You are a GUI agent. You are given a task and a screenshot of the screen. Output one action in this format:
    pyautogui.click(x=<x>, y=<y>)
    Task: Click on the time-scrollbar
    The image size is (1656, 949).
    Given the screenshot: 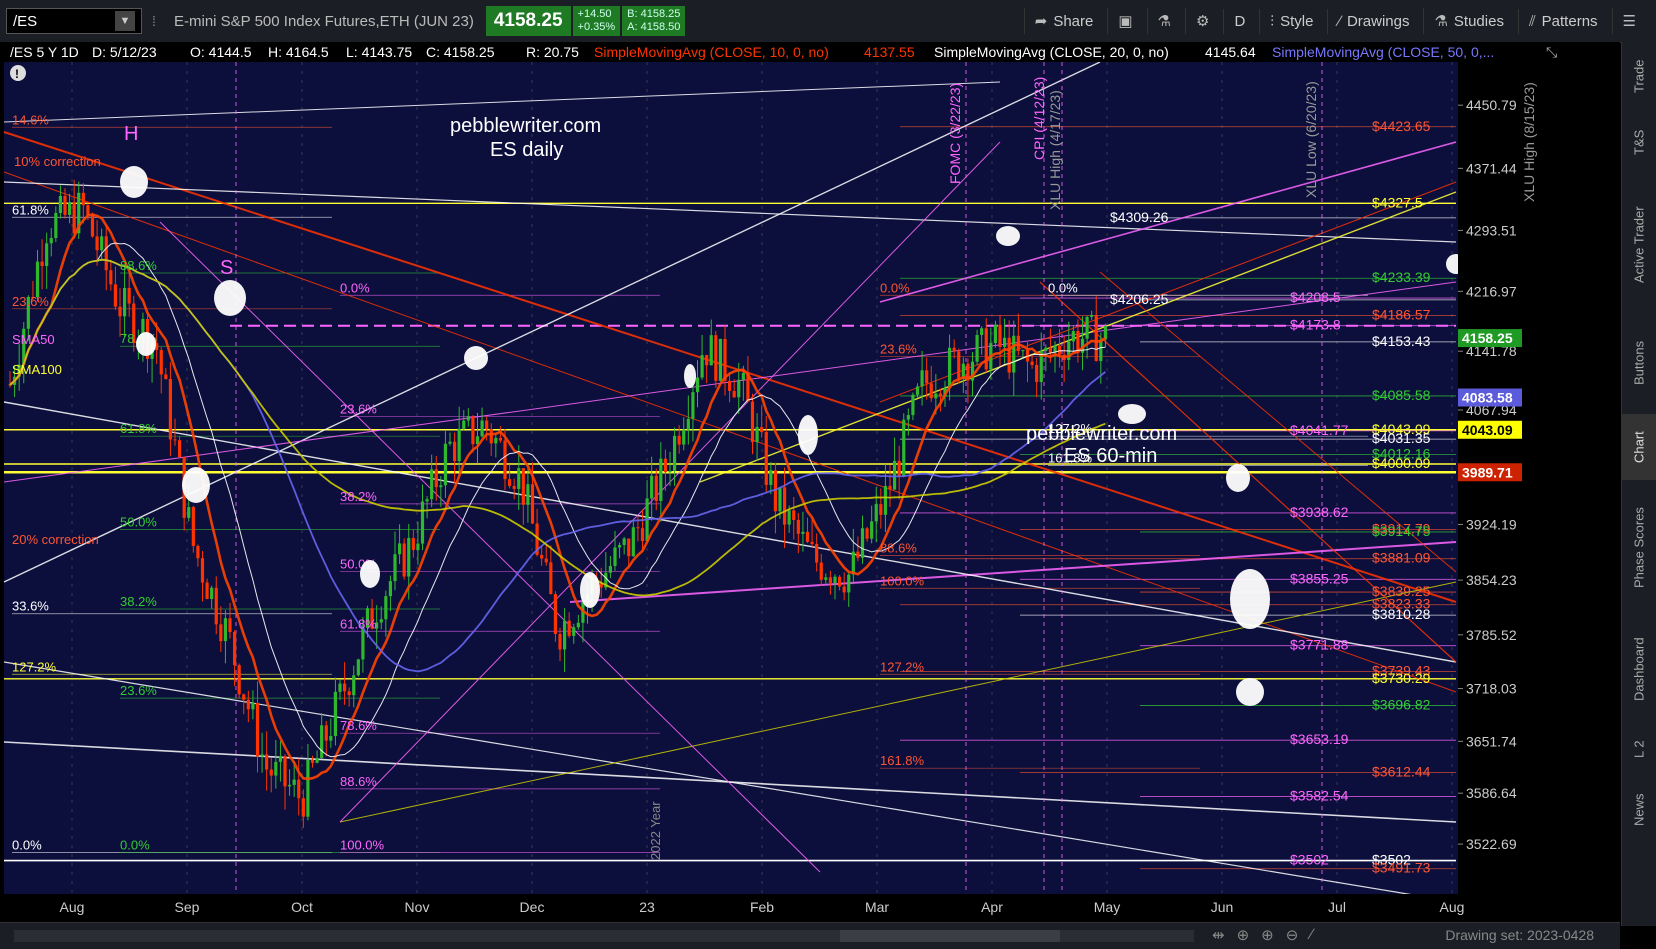 What is the action you would take?
    pyautogui.click(x=604, y=936)
    